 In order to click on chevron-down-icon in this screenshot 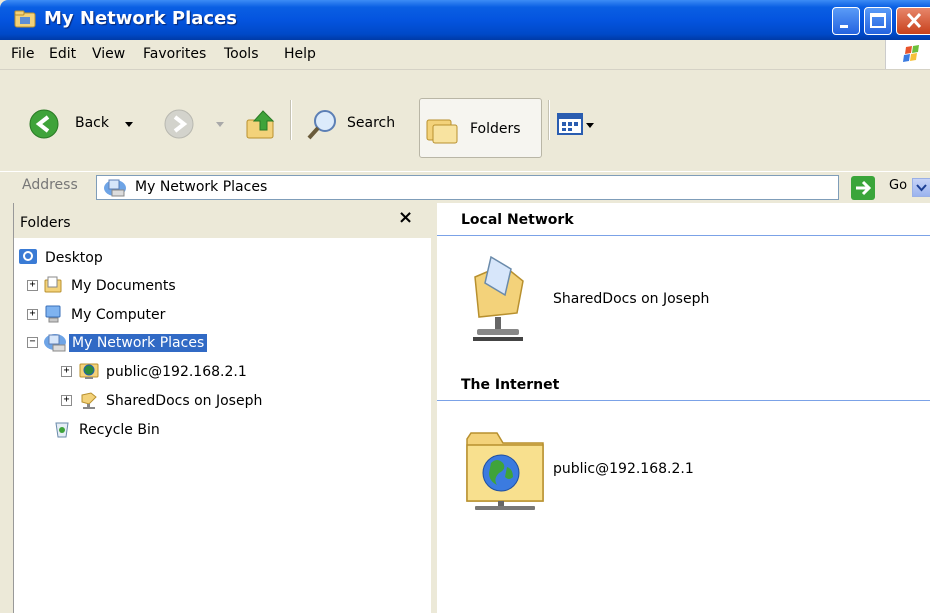, I will do `click(921, 188)`.